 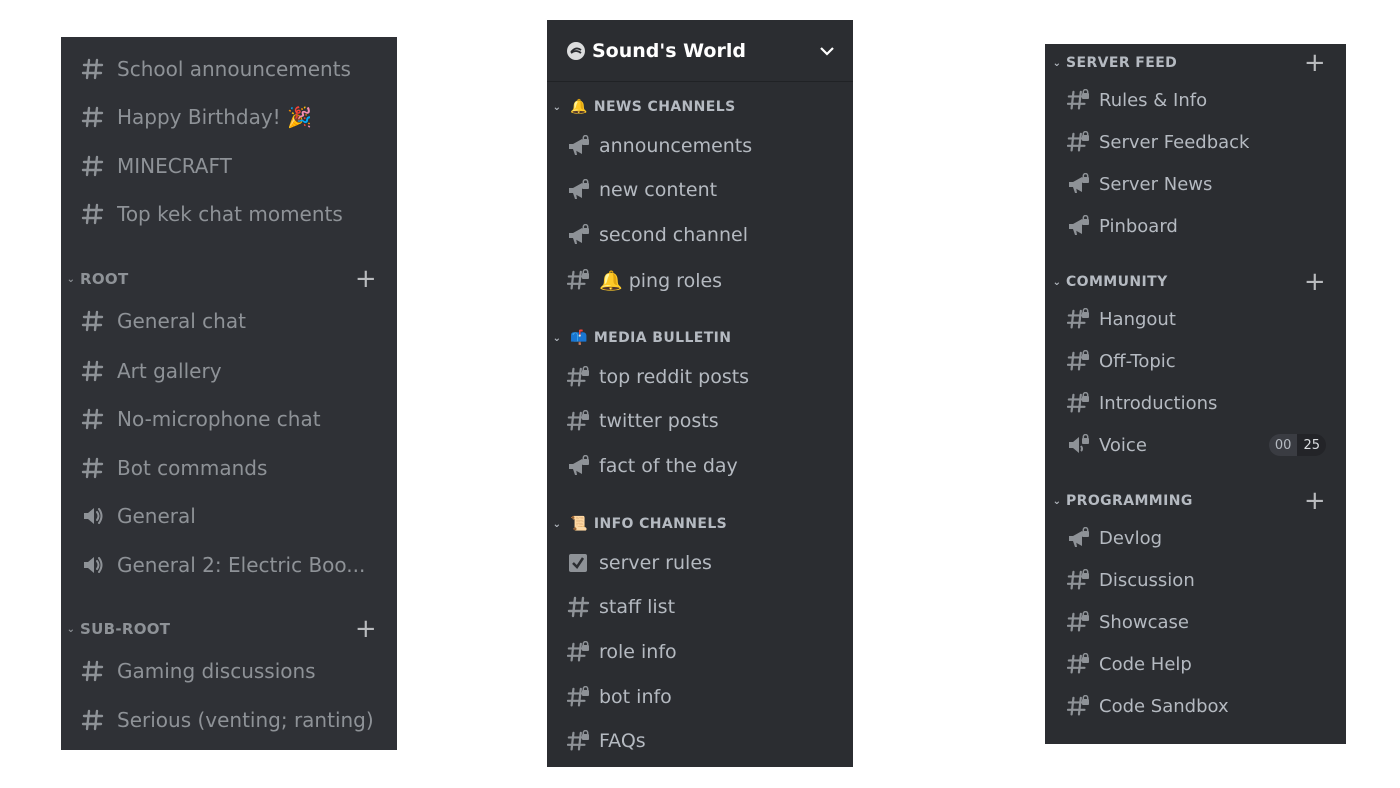 What do you see at coordinates (1195, 63) in the screenshot?
I see `category-header-server-feed: ⌄ SERVER FEED +` at bounding box center [1195, 63].